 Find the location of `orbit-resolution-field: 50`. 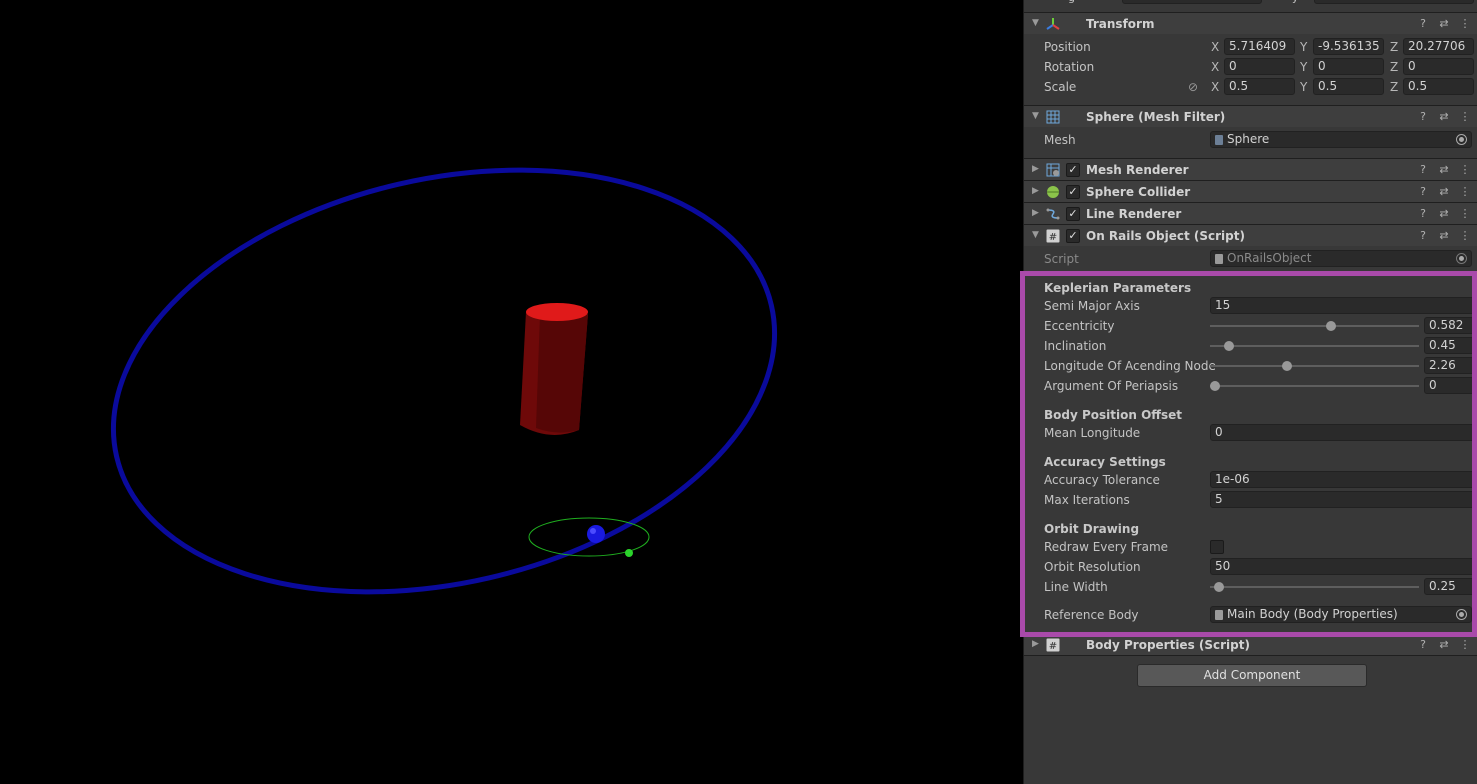

orbit-resolution-field: 50 is located at coordinates (1343, 566).